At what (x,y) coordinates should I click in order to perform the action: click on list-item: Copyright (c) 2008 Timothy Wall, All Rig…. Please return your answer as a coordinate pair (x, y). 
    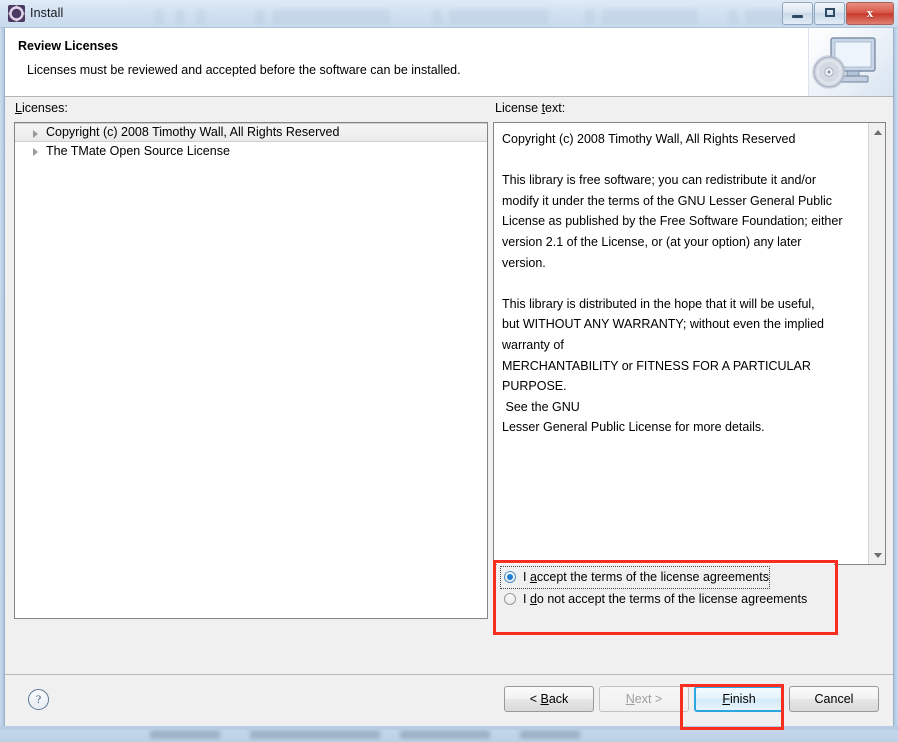
    Looking at the image, I should click on (251, 132).